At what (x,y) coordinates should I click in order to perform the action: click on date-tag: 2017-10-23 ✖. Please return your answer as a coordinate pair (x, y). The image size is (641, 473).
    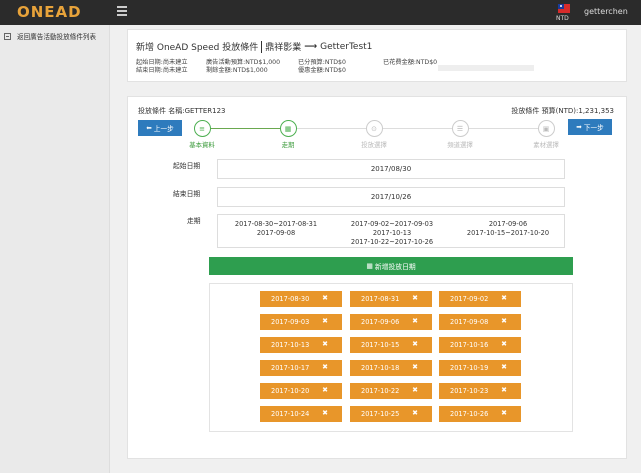
    Looking at the image, I should click on (480, 391).